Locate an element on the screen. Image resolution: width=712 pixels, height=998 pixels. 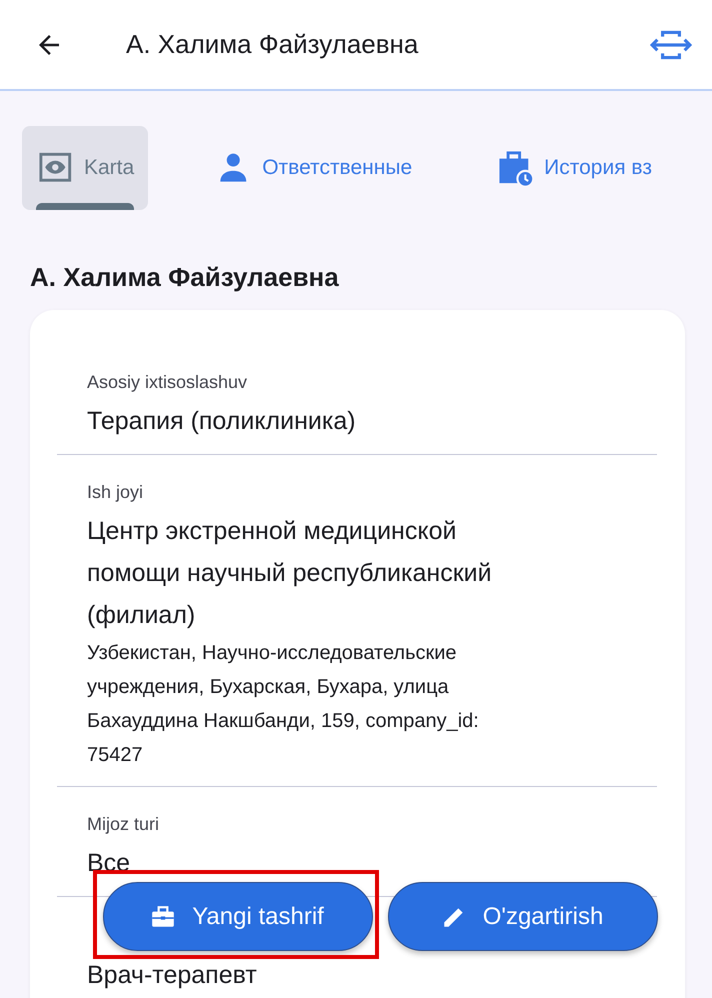
tab: История вз is located at coordinates (574, 168).